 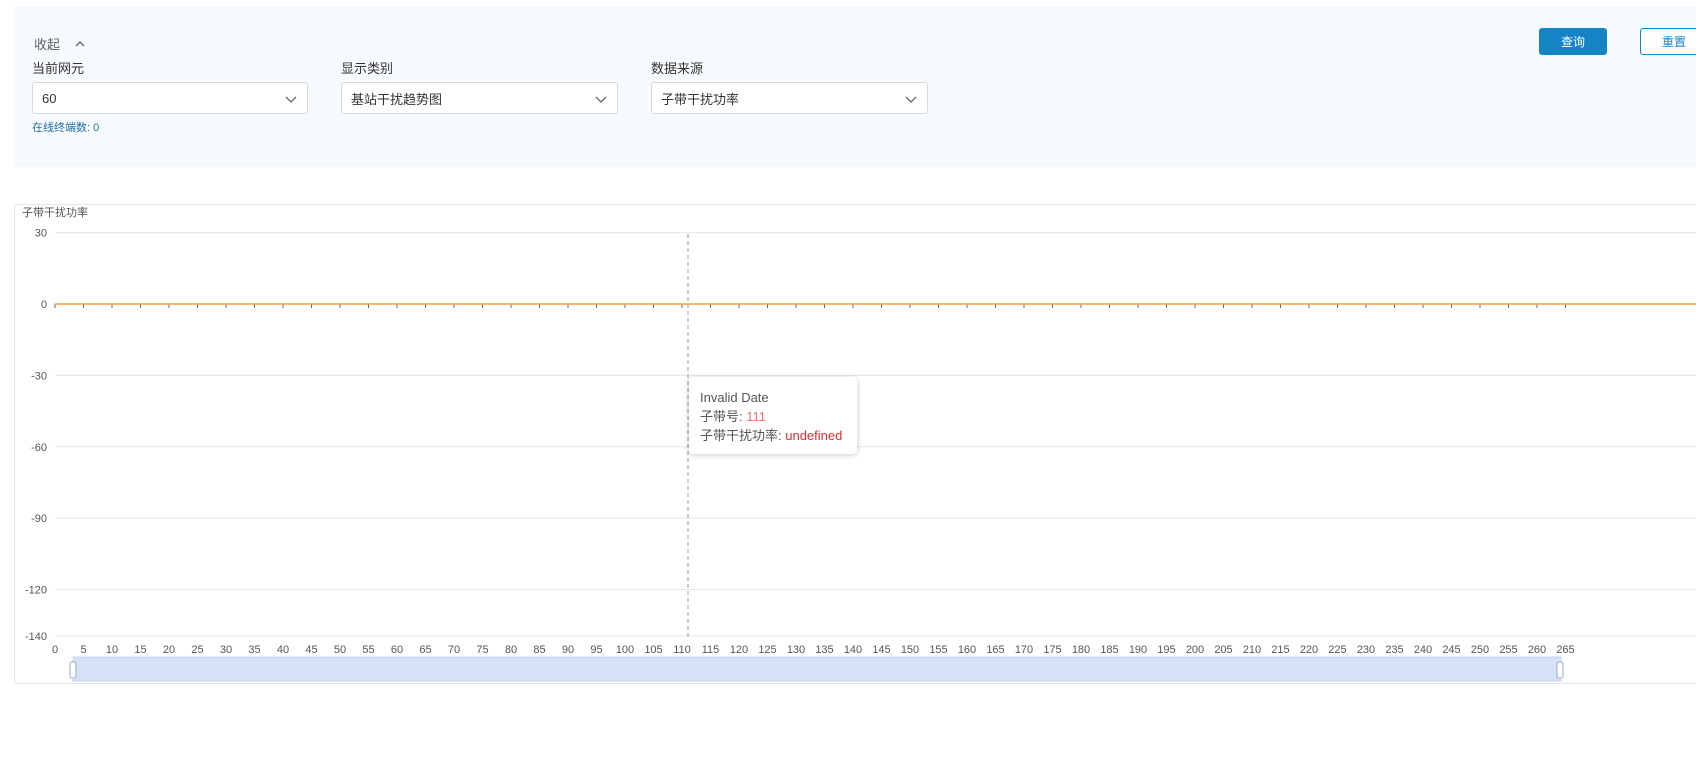 What do you see at coordinates (39, 448) in the screenshot?
I see `y-tick-label: -60` at bounding box center [39, 448].